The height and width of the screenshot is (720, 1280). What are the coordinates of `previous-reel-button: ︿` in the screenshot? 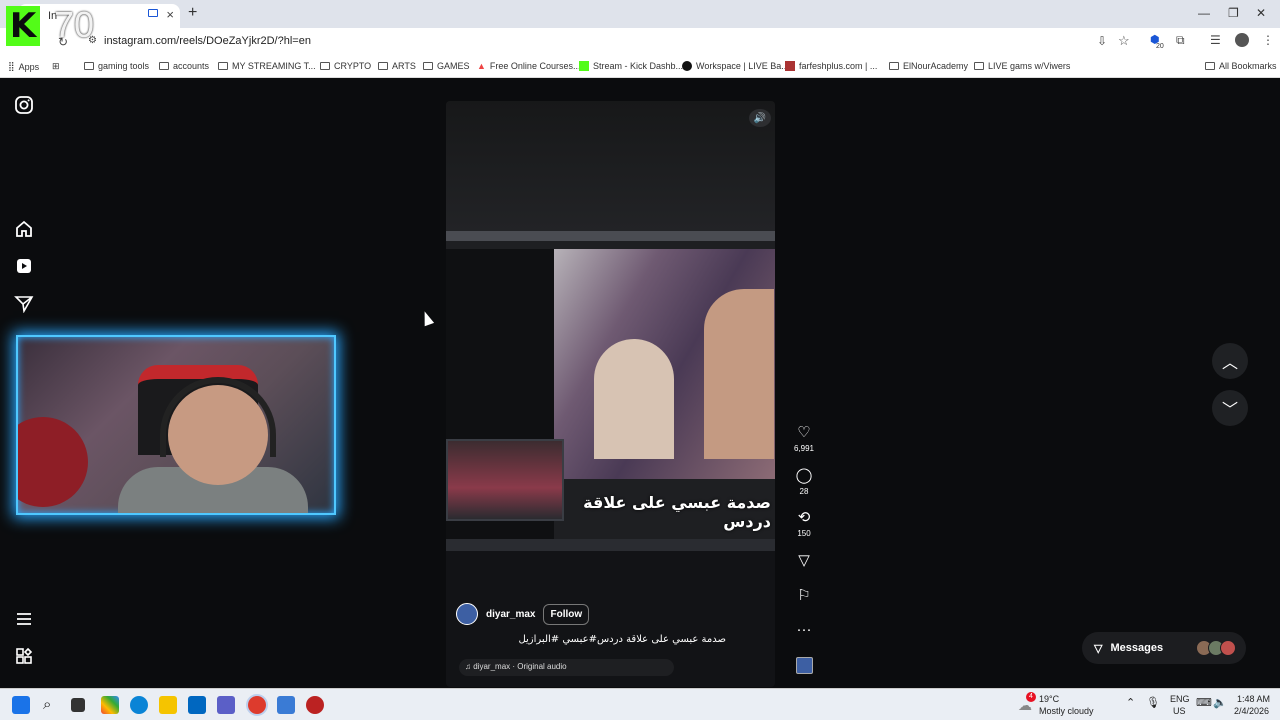 It's located at (1230, 361).